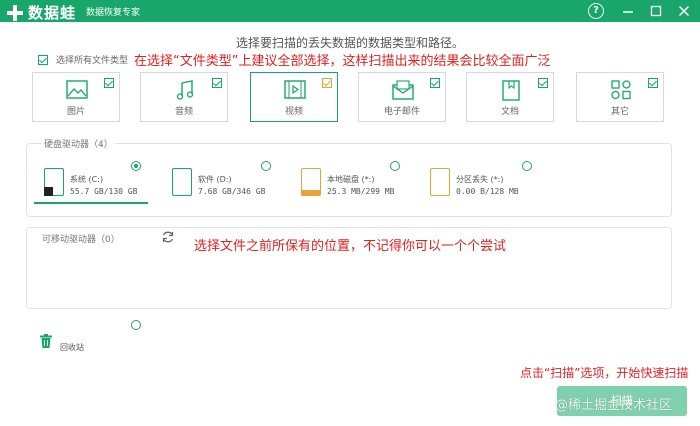 The image size is (700, 426). I want to click on drive-name: 软件 (D:), so click(215, 179).